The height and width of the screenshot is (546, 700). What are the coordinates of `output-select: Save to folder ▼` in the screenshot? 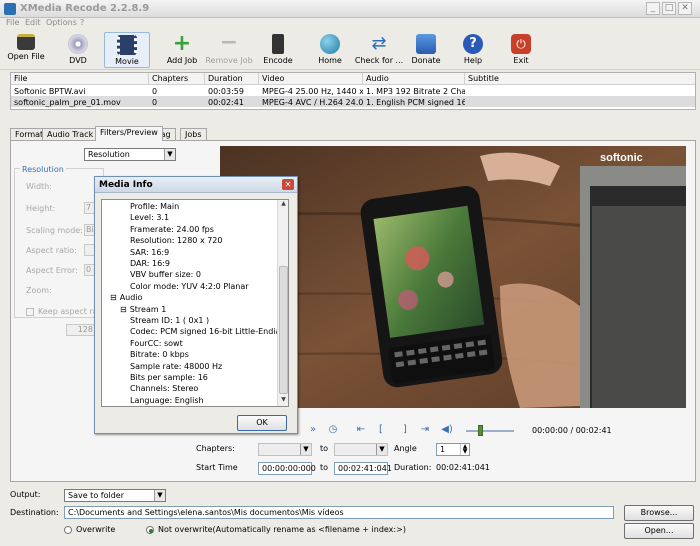 It's located at (115, 495).